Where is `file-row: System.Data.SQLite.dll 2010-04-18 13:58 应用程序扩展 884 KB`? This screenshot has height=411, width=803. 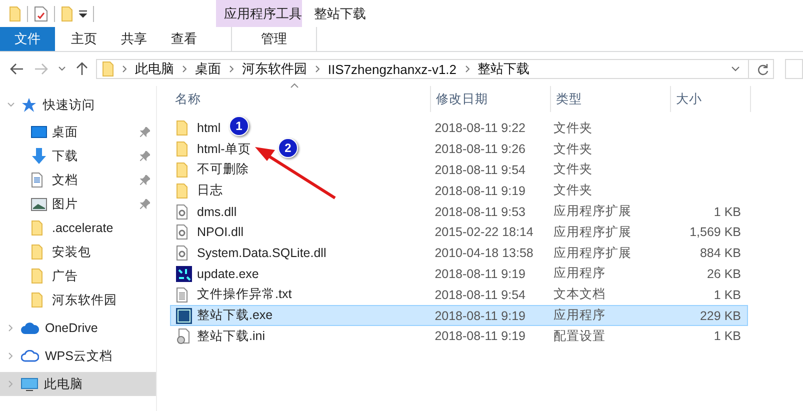
file-row: System.Data.SQLite.dll 2010-04-18 13:58 应用程序扩展 884 KB is located at coordinates (459, 253).